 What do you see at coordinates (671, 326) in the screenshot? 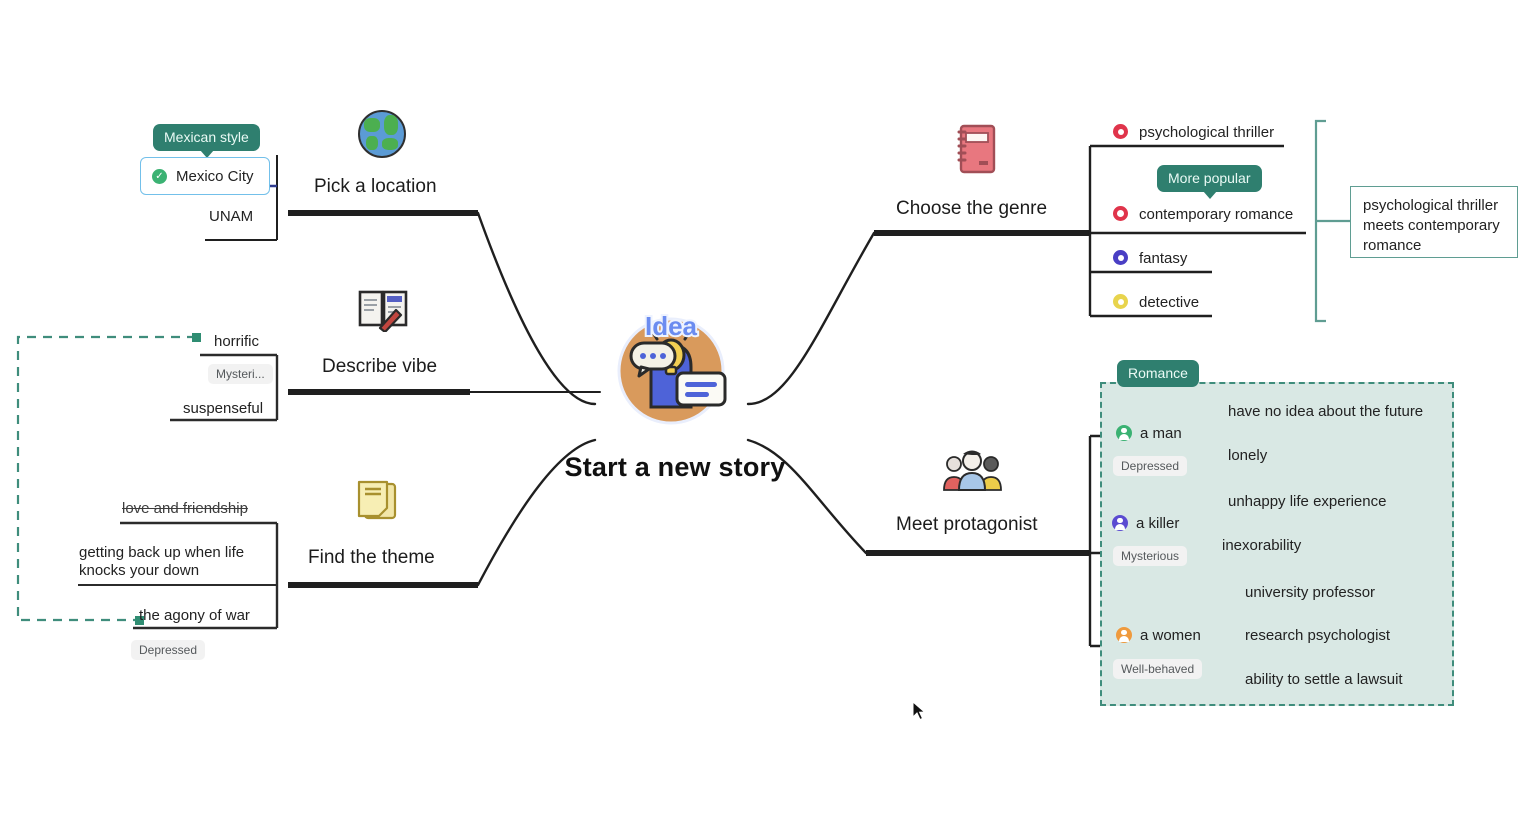
I see `idea-badge-text: Idea` at bounding box center [671, 326].